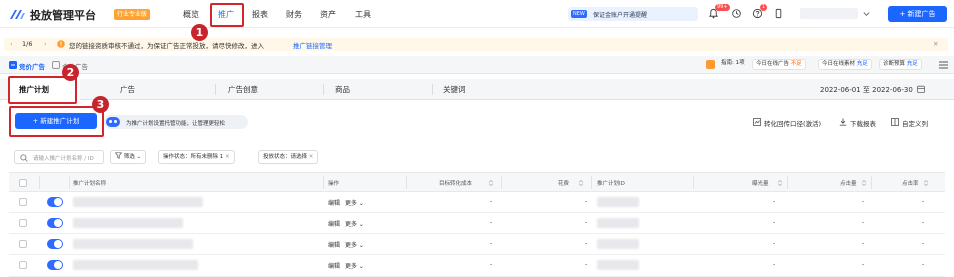  I want to click on list-icon, so click(943, 65).